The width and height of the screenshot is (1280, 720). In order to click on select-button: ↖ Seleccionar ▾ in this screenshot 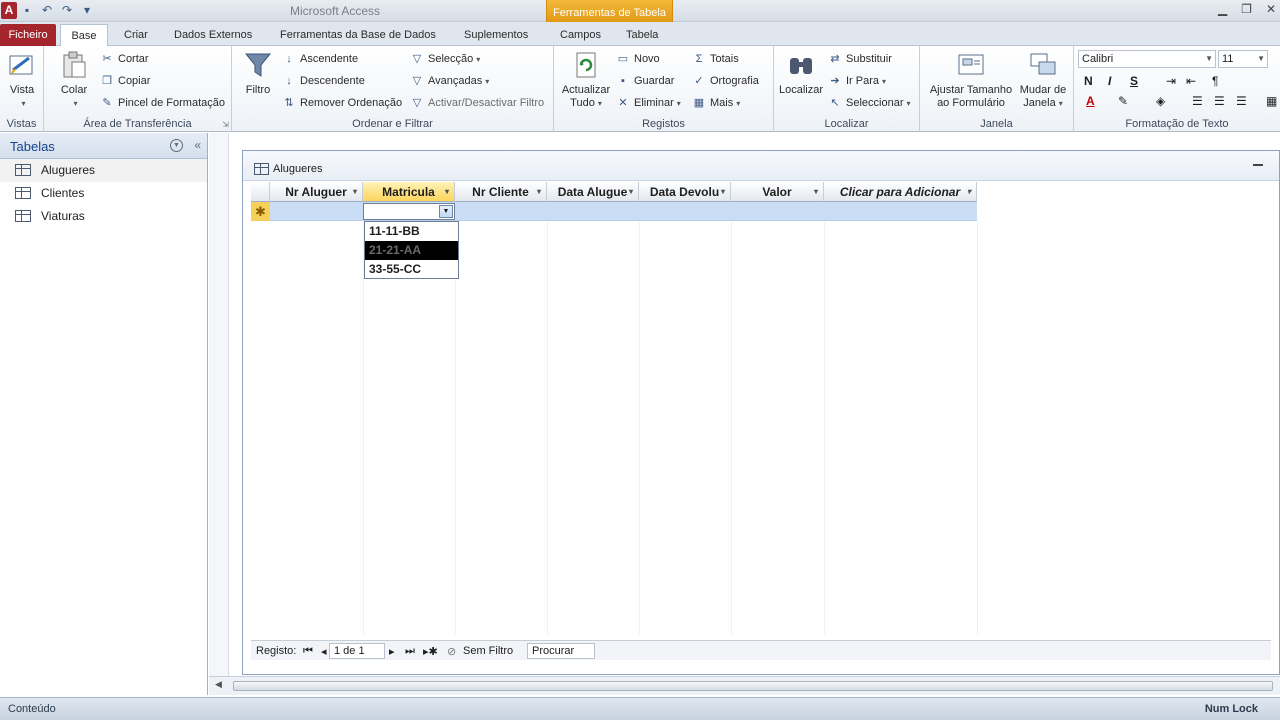, I will do `click(869, 103)`.